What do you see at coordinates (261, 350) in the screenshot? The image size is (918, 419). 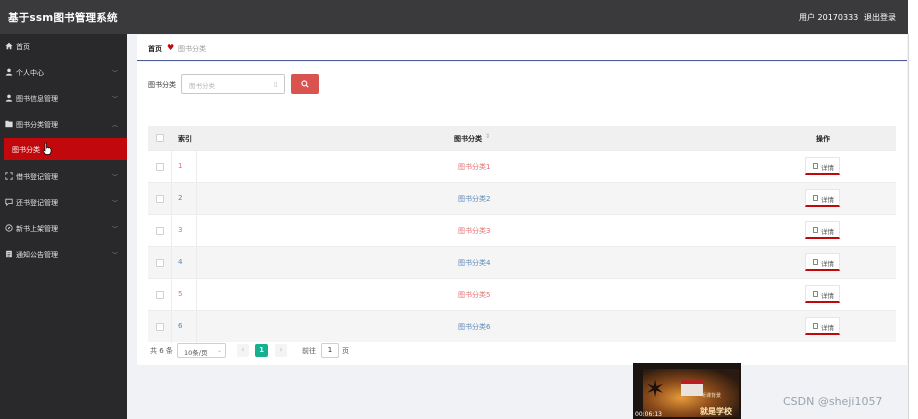 I see `page-number-button: 1` at bounding box center [261, 350].